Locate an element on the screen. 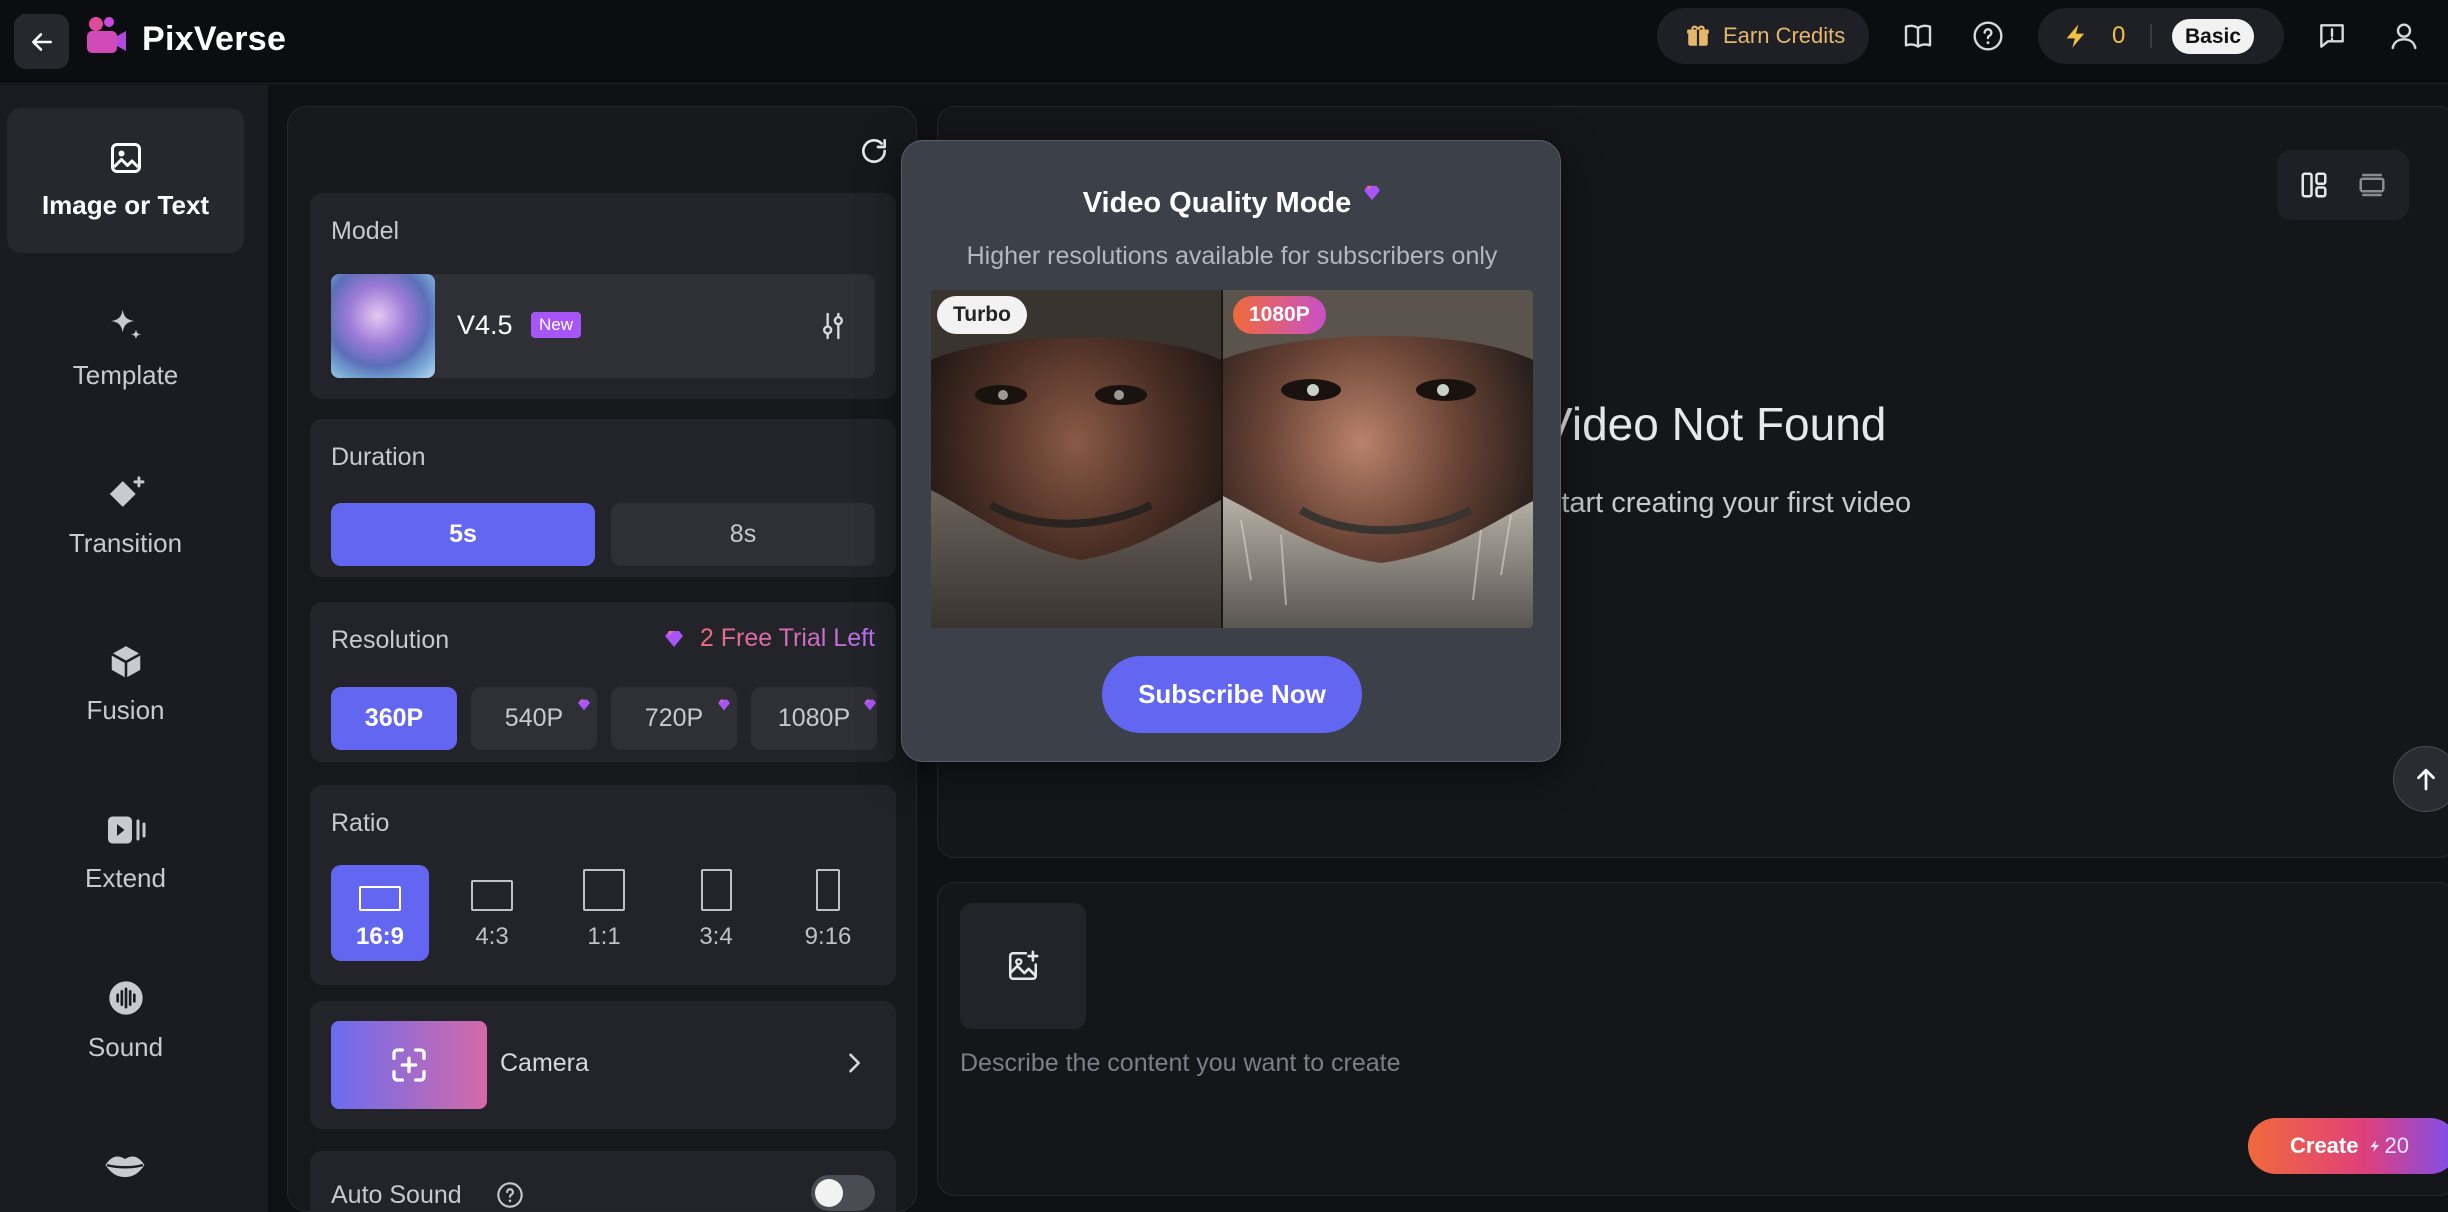 Image resolution: width=2448 pixels, height=1212 pixels. duration-8s-button: 8s is located at coordinates (743, 534).